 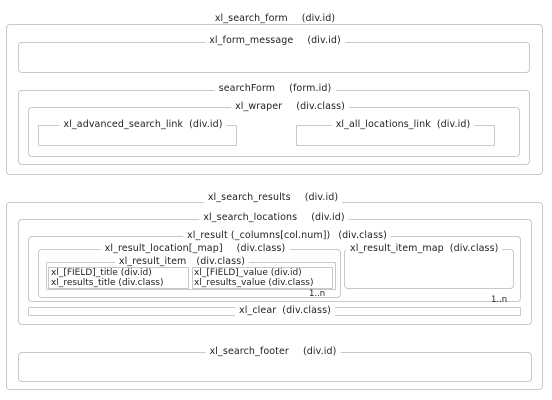 I want to click on all-locations-link-label: xl_all_locations_link (div.id), so click(x=403, y=124).